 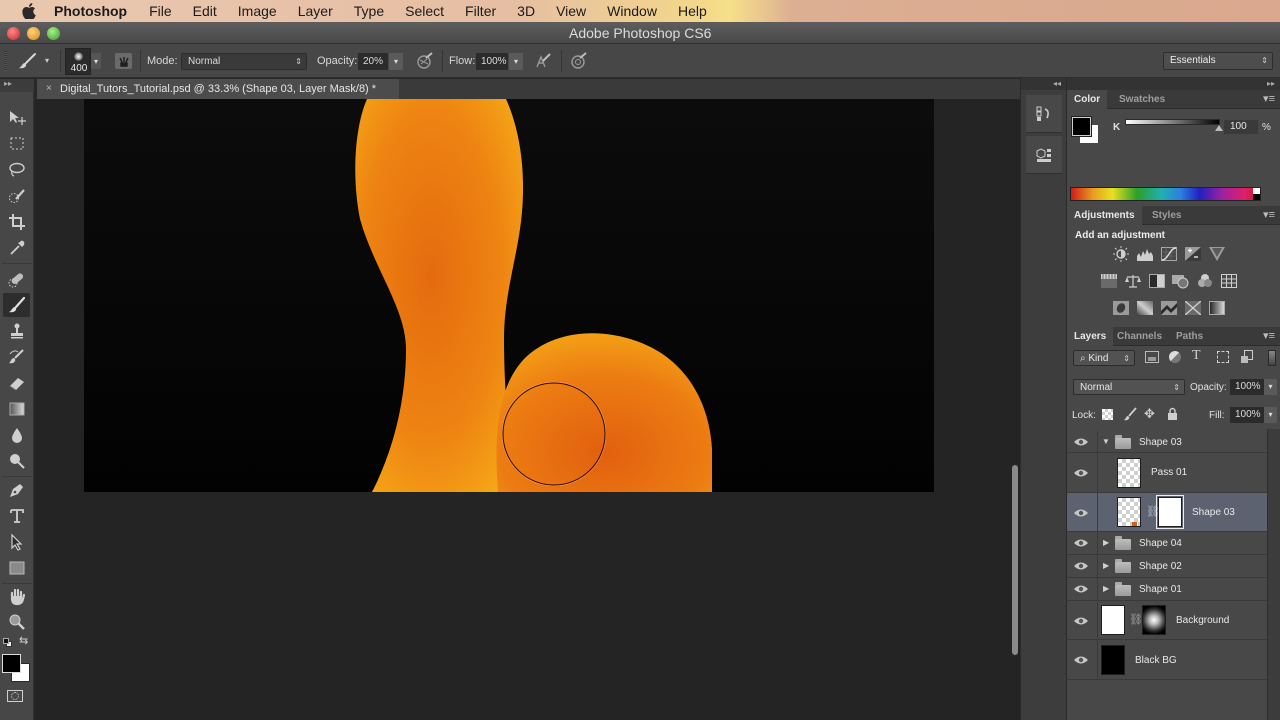 What do you see at coordinates (16, 170) in the screenshot?
I see `lasso-tool-icon` at bounding box center [16, 170].